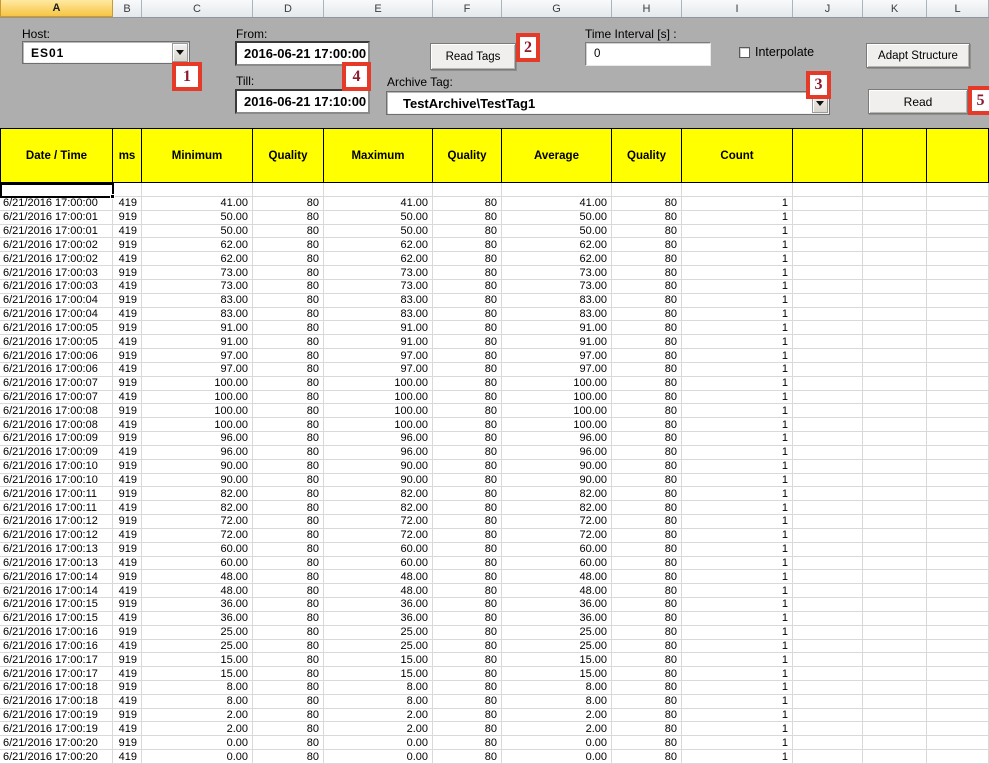  I want to click on column-header-K: K, so click(895, 8).